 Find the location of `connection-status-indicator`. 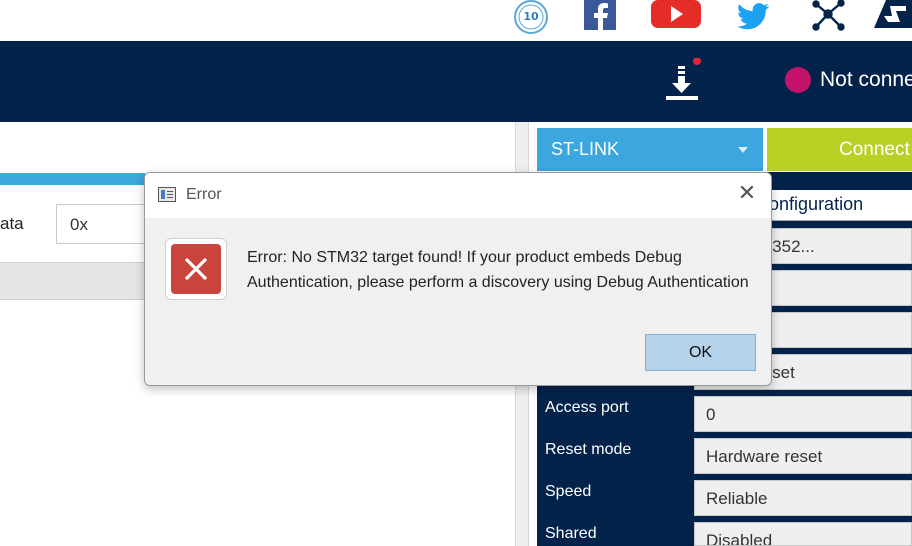

connection-status-indicator is located at coordinates (798, 80).